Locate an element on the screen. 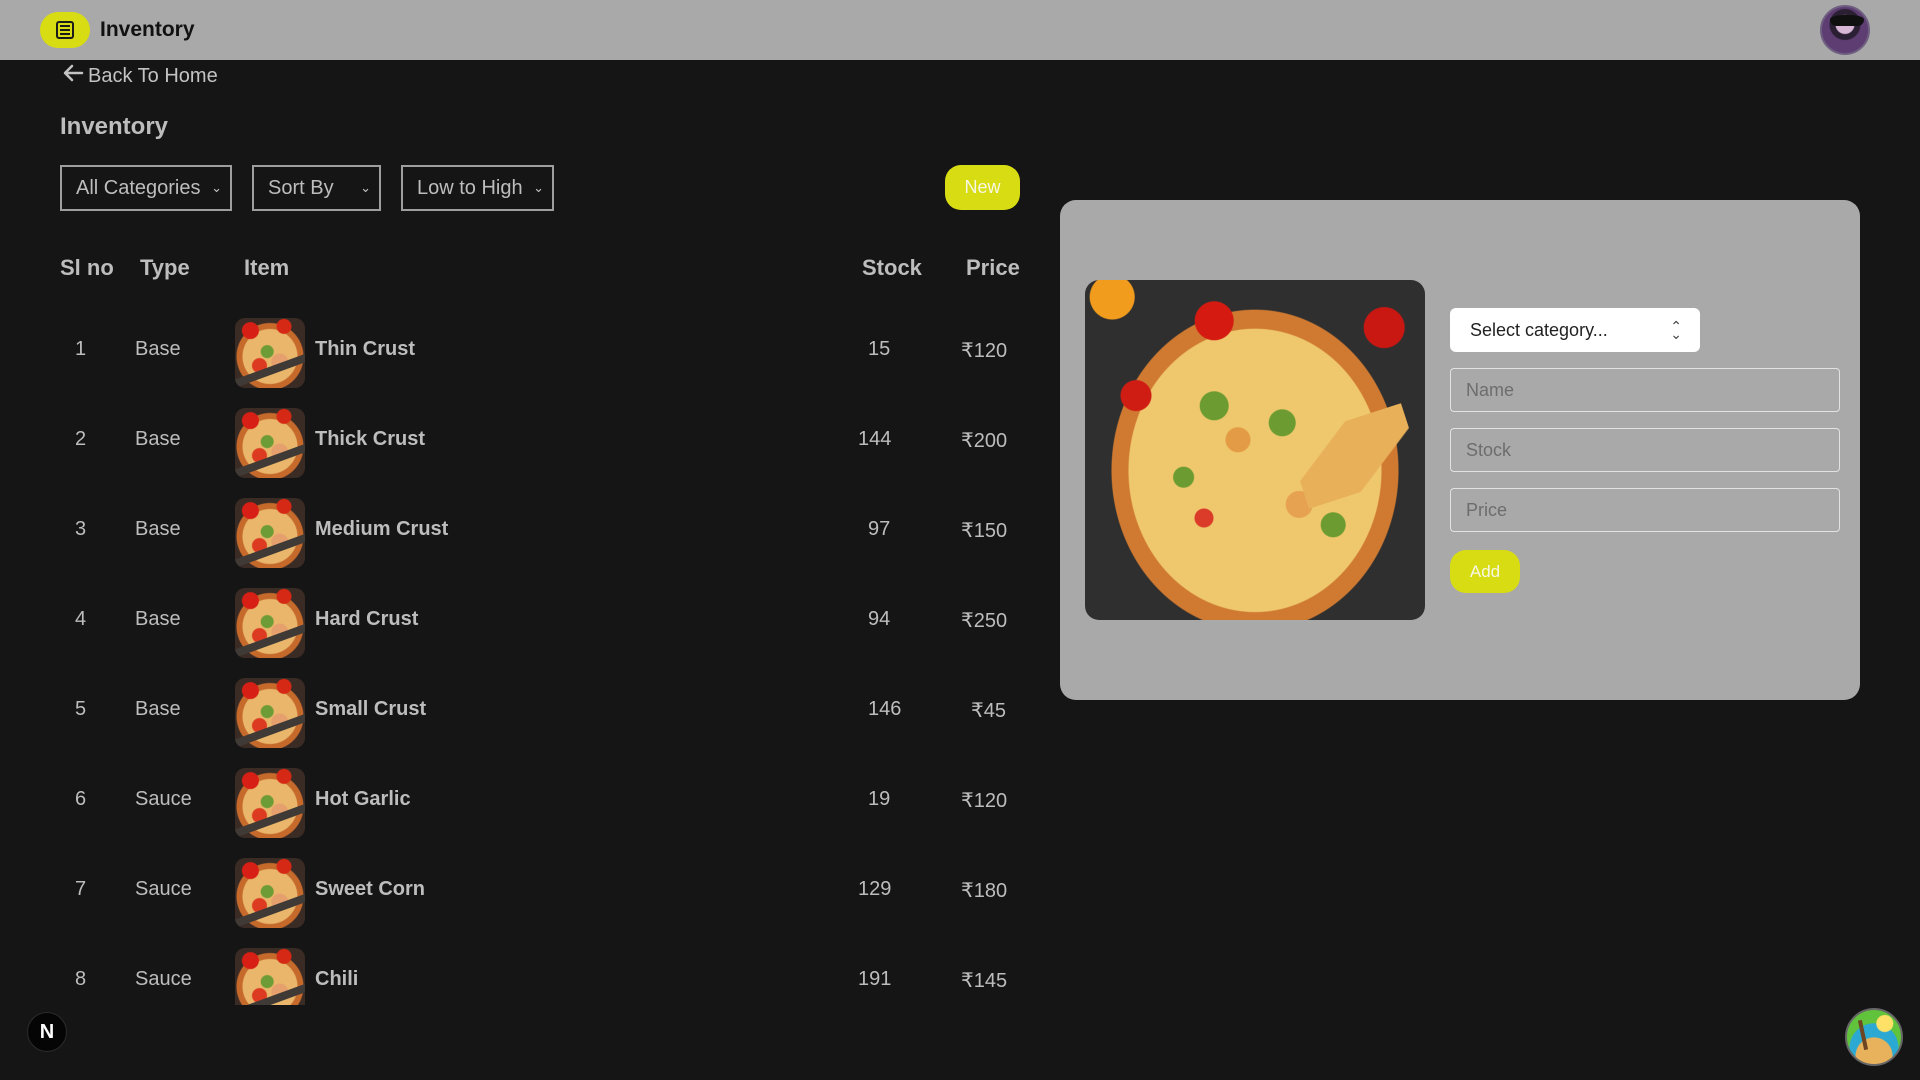 The height and width of the screenshot is (1080, 1920). row-item-name: Hot Garlic is located at coordinates (363, 799).